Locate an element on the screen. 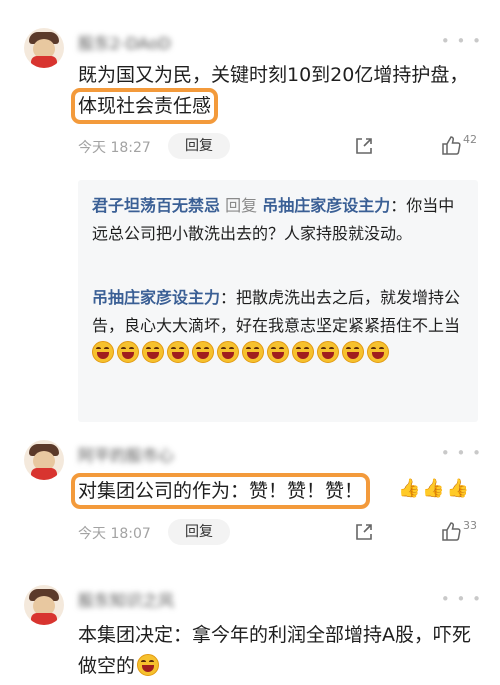 The image size is (500, 685). comment-time: 今天 18:07 is located at coordinates (114, 534).